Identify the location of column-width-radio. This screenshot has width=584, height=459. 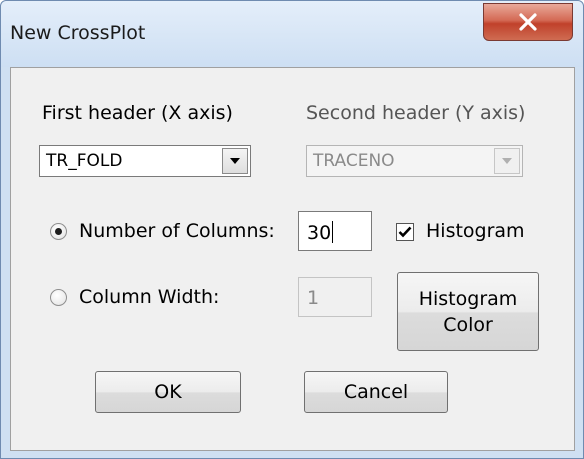
(58, 297).